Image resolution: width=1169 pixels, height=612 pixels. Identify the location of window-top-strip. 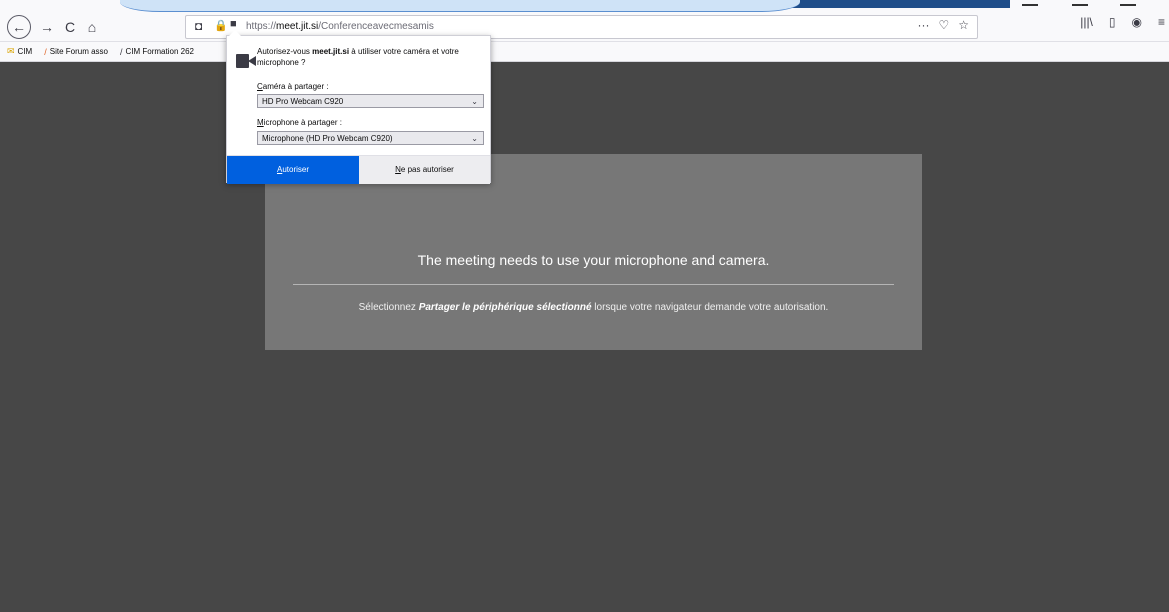
(584, 6).